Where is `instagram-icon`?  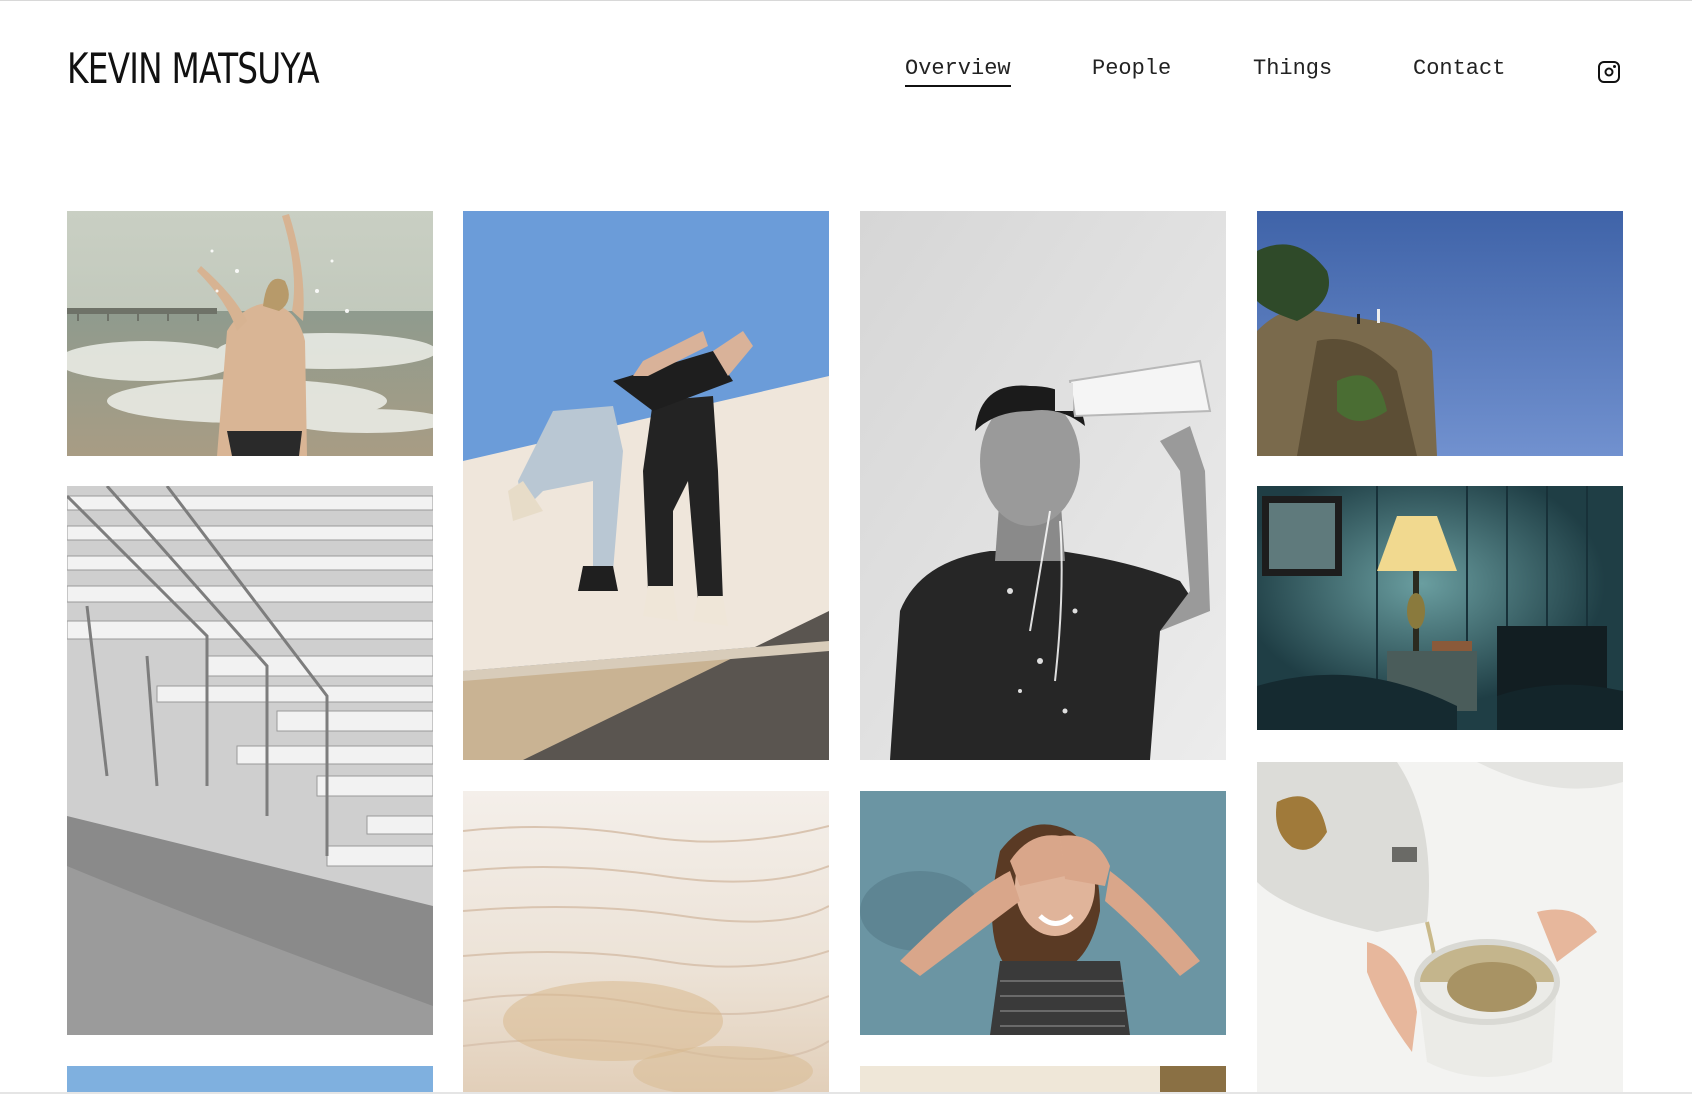 instagram-icon is located at coordinates (1609, 72).